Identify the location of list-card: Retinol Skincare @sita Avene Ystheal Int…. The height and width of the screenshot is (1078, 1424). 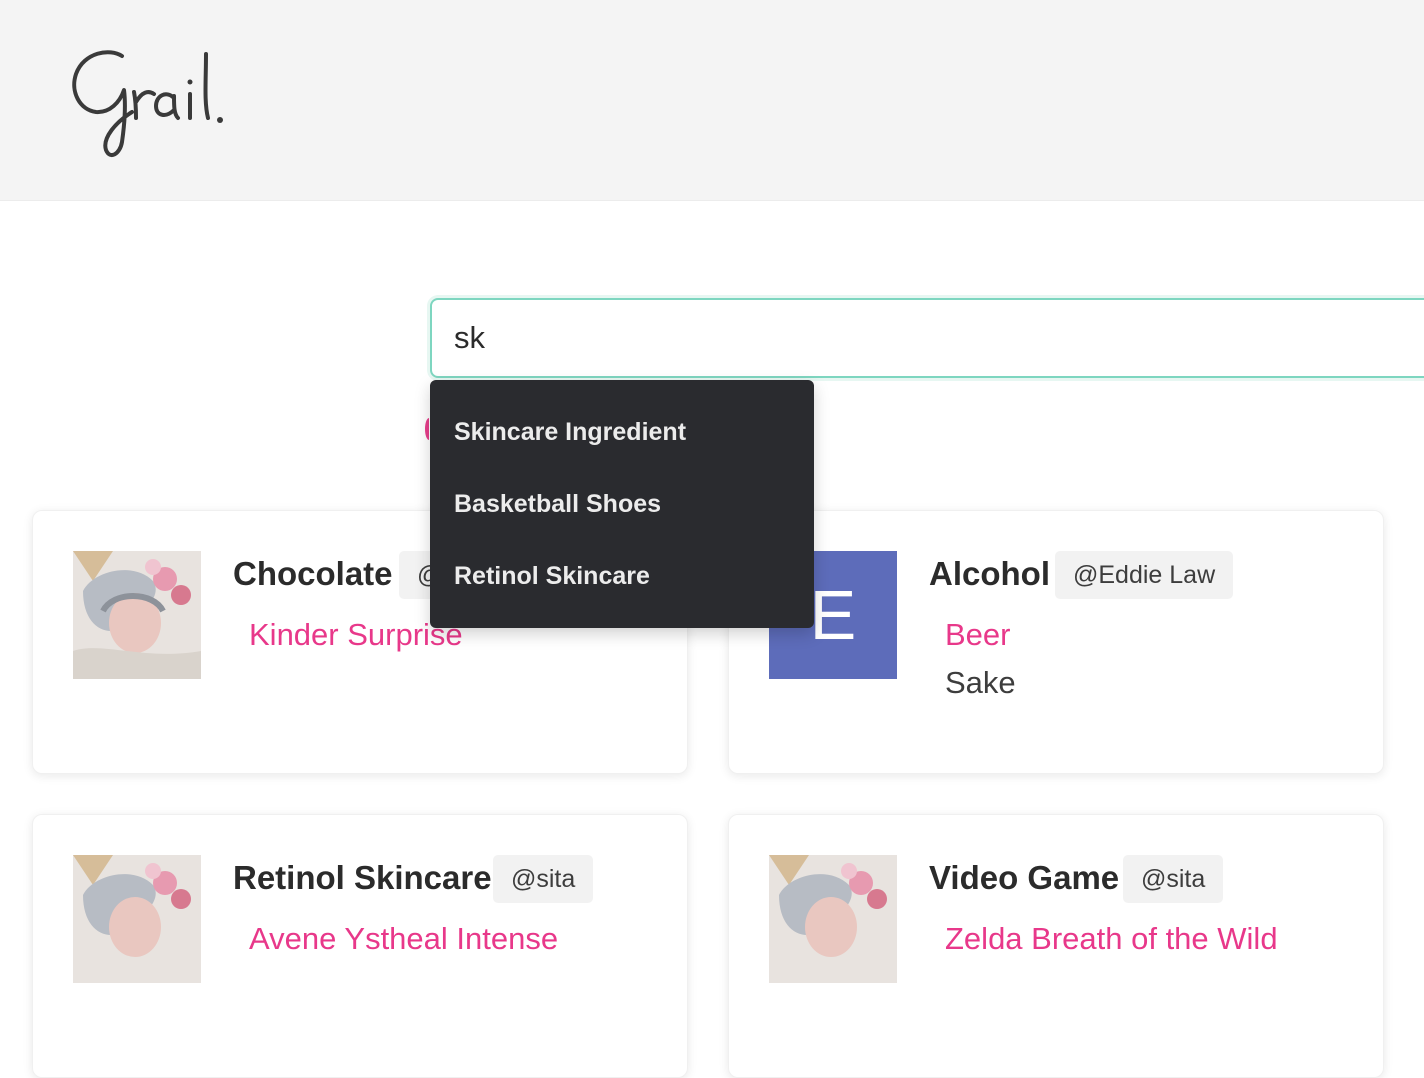
(360, 946).